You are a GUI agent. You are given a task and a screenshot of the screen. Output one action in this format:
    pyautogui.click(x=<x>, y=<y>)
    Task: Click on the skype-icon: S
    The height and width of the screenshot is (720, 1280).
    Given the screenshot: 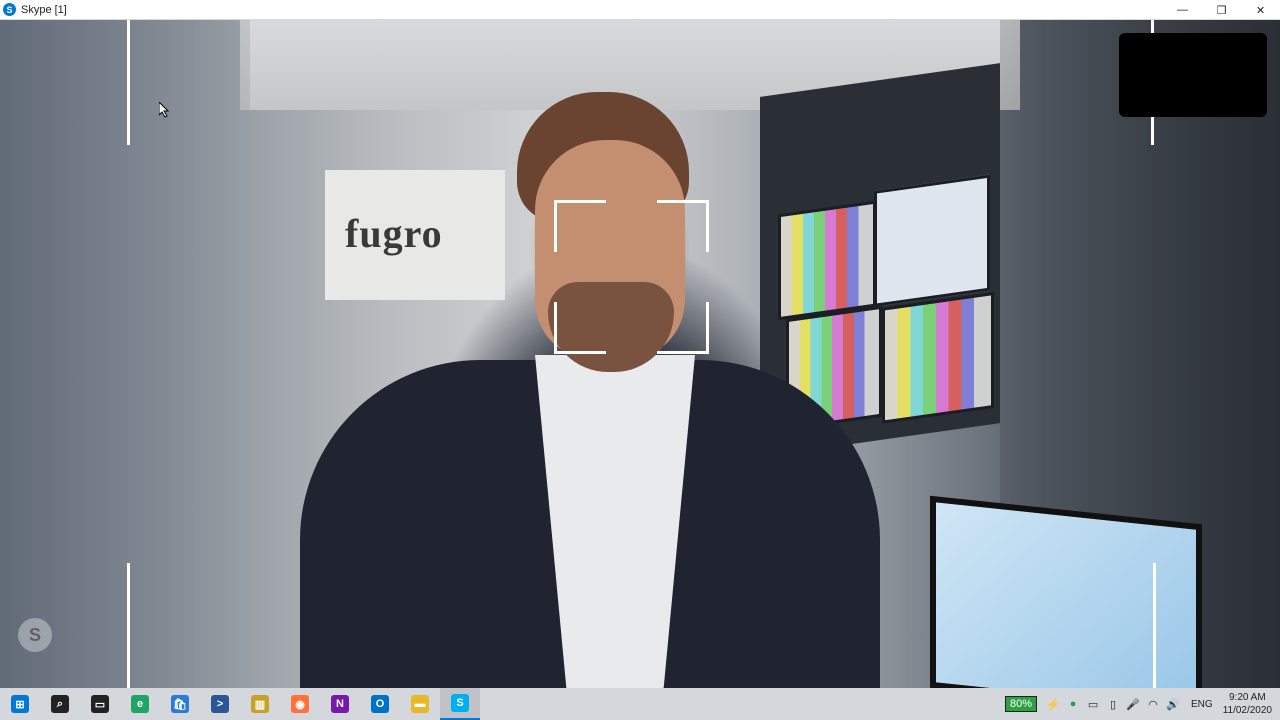 What is the action you would take?
    pyautogui.click(x=9, y=9)
    